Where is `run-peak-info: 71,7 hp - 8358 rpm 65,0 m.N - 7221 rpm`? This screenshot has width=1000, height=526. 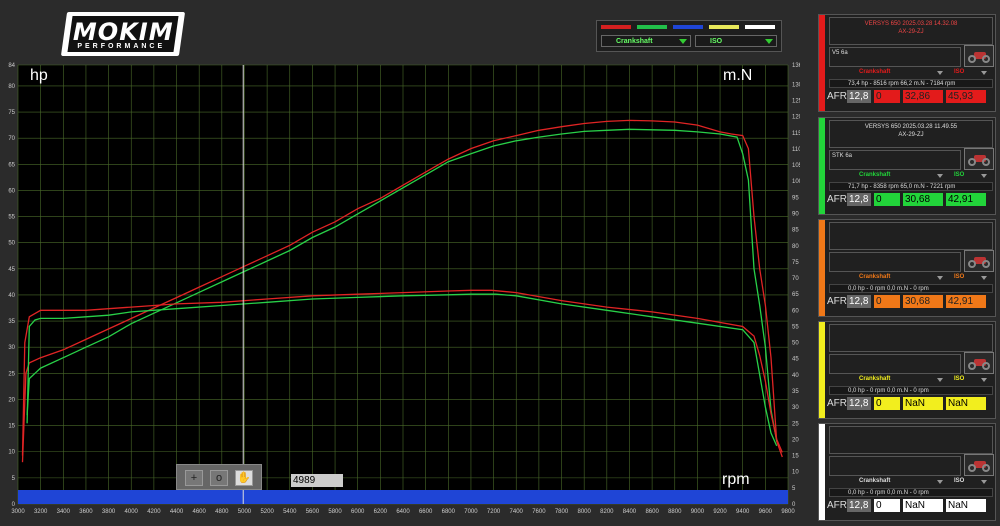
run-peak-info: 71,7 hp - 8358 rpm 65,0 m.N - 7221 rpm is located at coordinates (911, 186).